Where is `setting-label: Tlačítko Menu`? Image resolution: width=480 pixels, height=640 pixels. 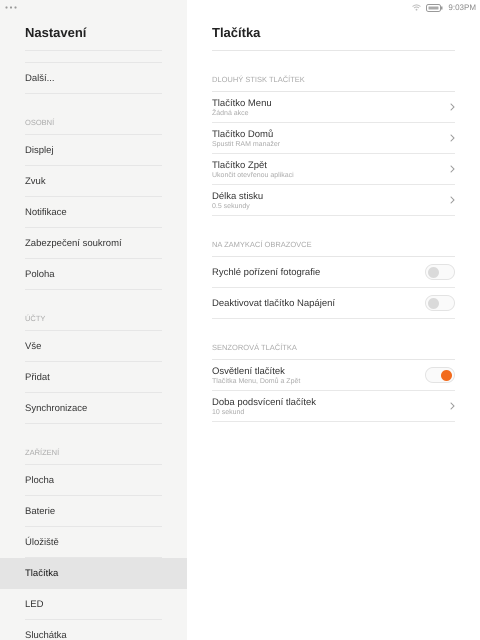 setting-label: Tlačítko Menu is located at coordinates (242, 103).